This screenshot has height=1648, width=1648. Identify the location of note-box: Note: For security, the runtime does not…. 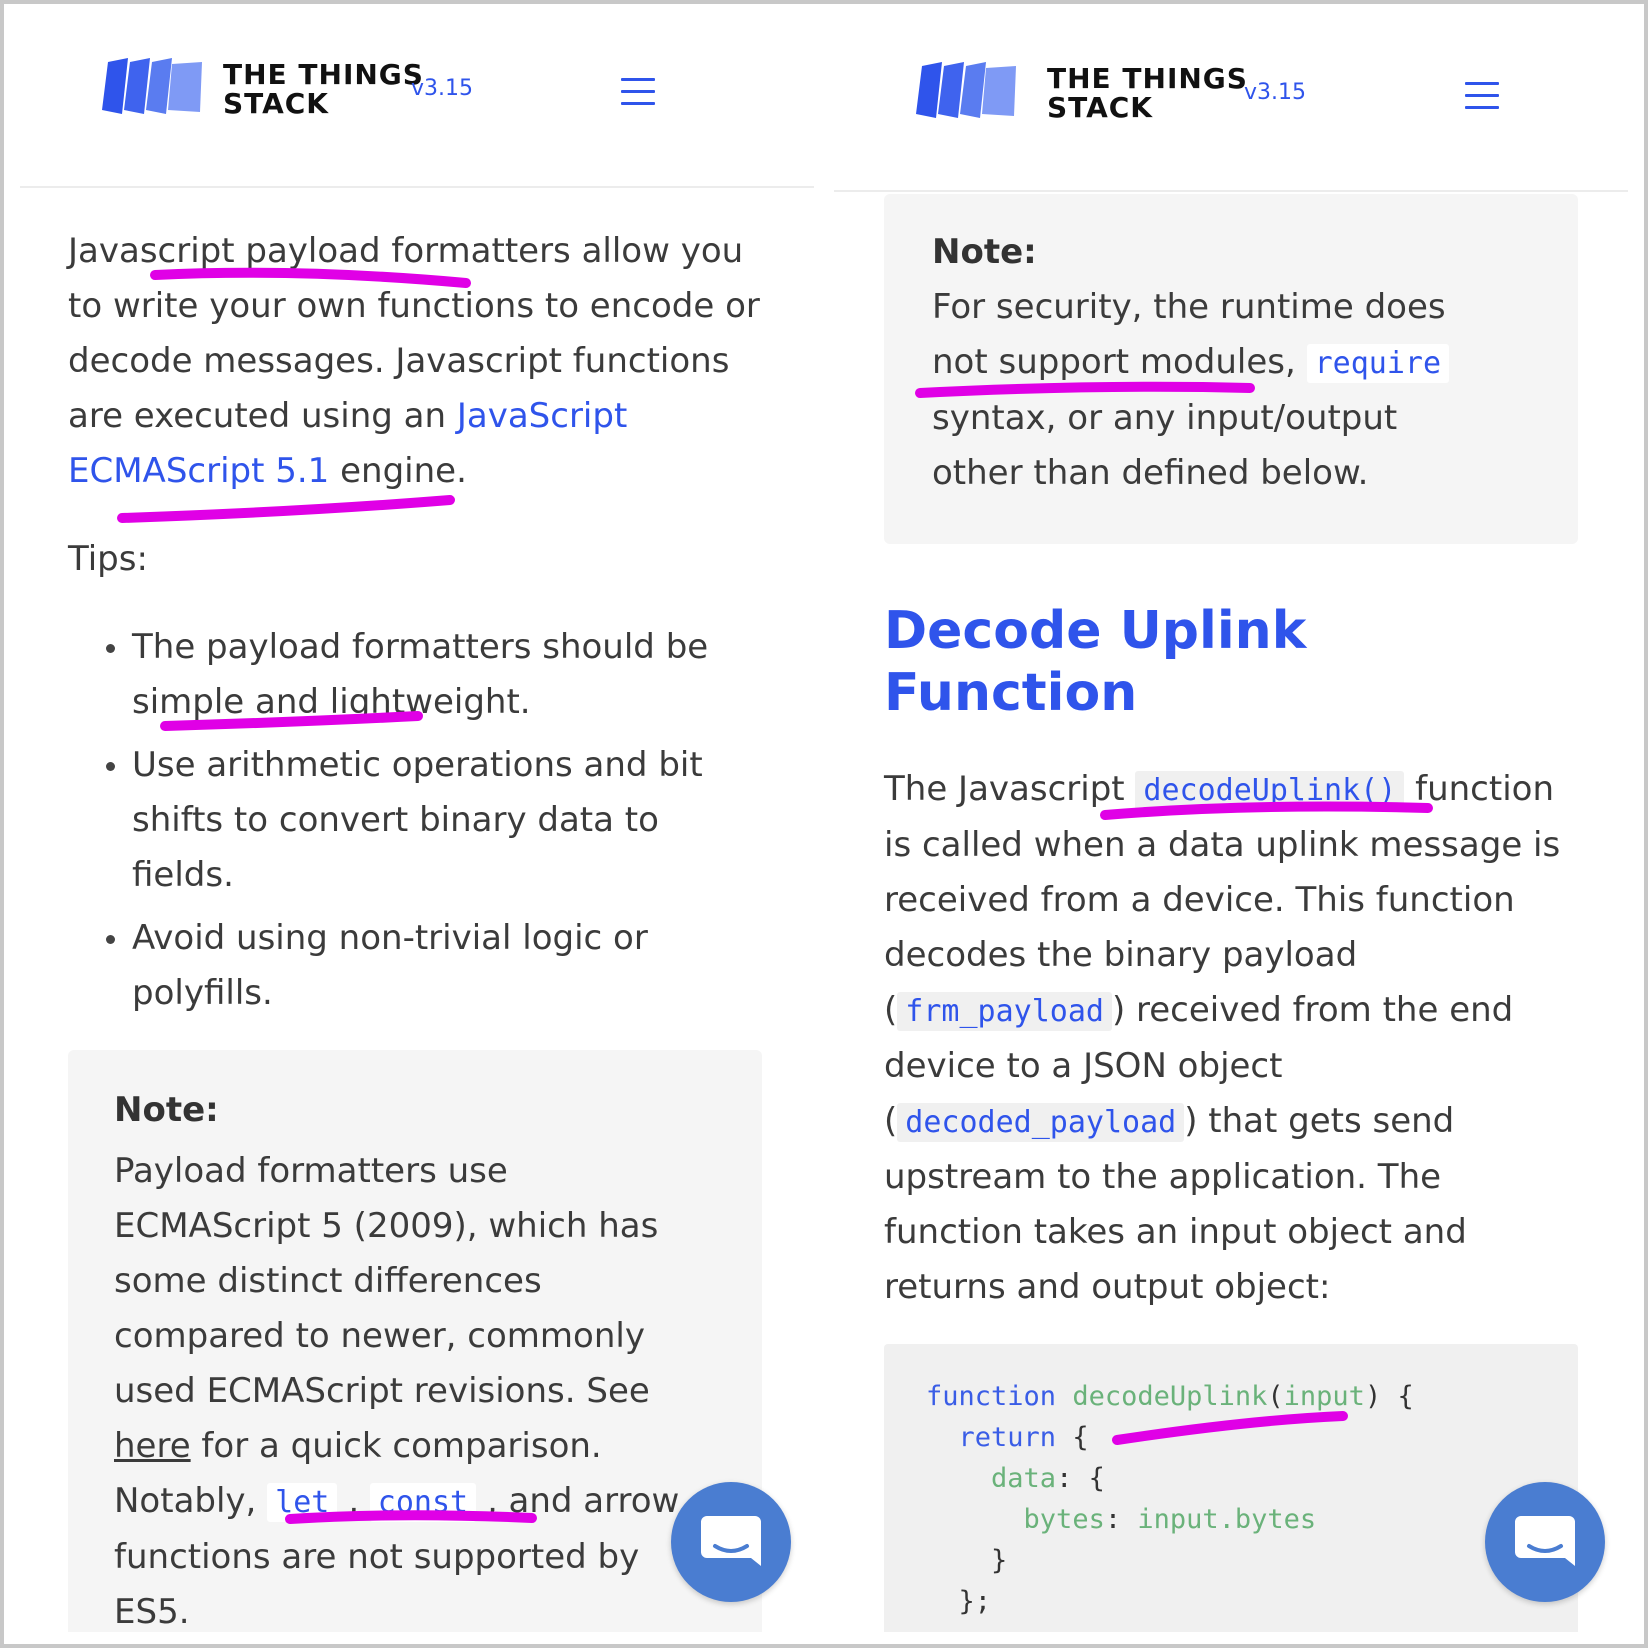
(1231, 369).